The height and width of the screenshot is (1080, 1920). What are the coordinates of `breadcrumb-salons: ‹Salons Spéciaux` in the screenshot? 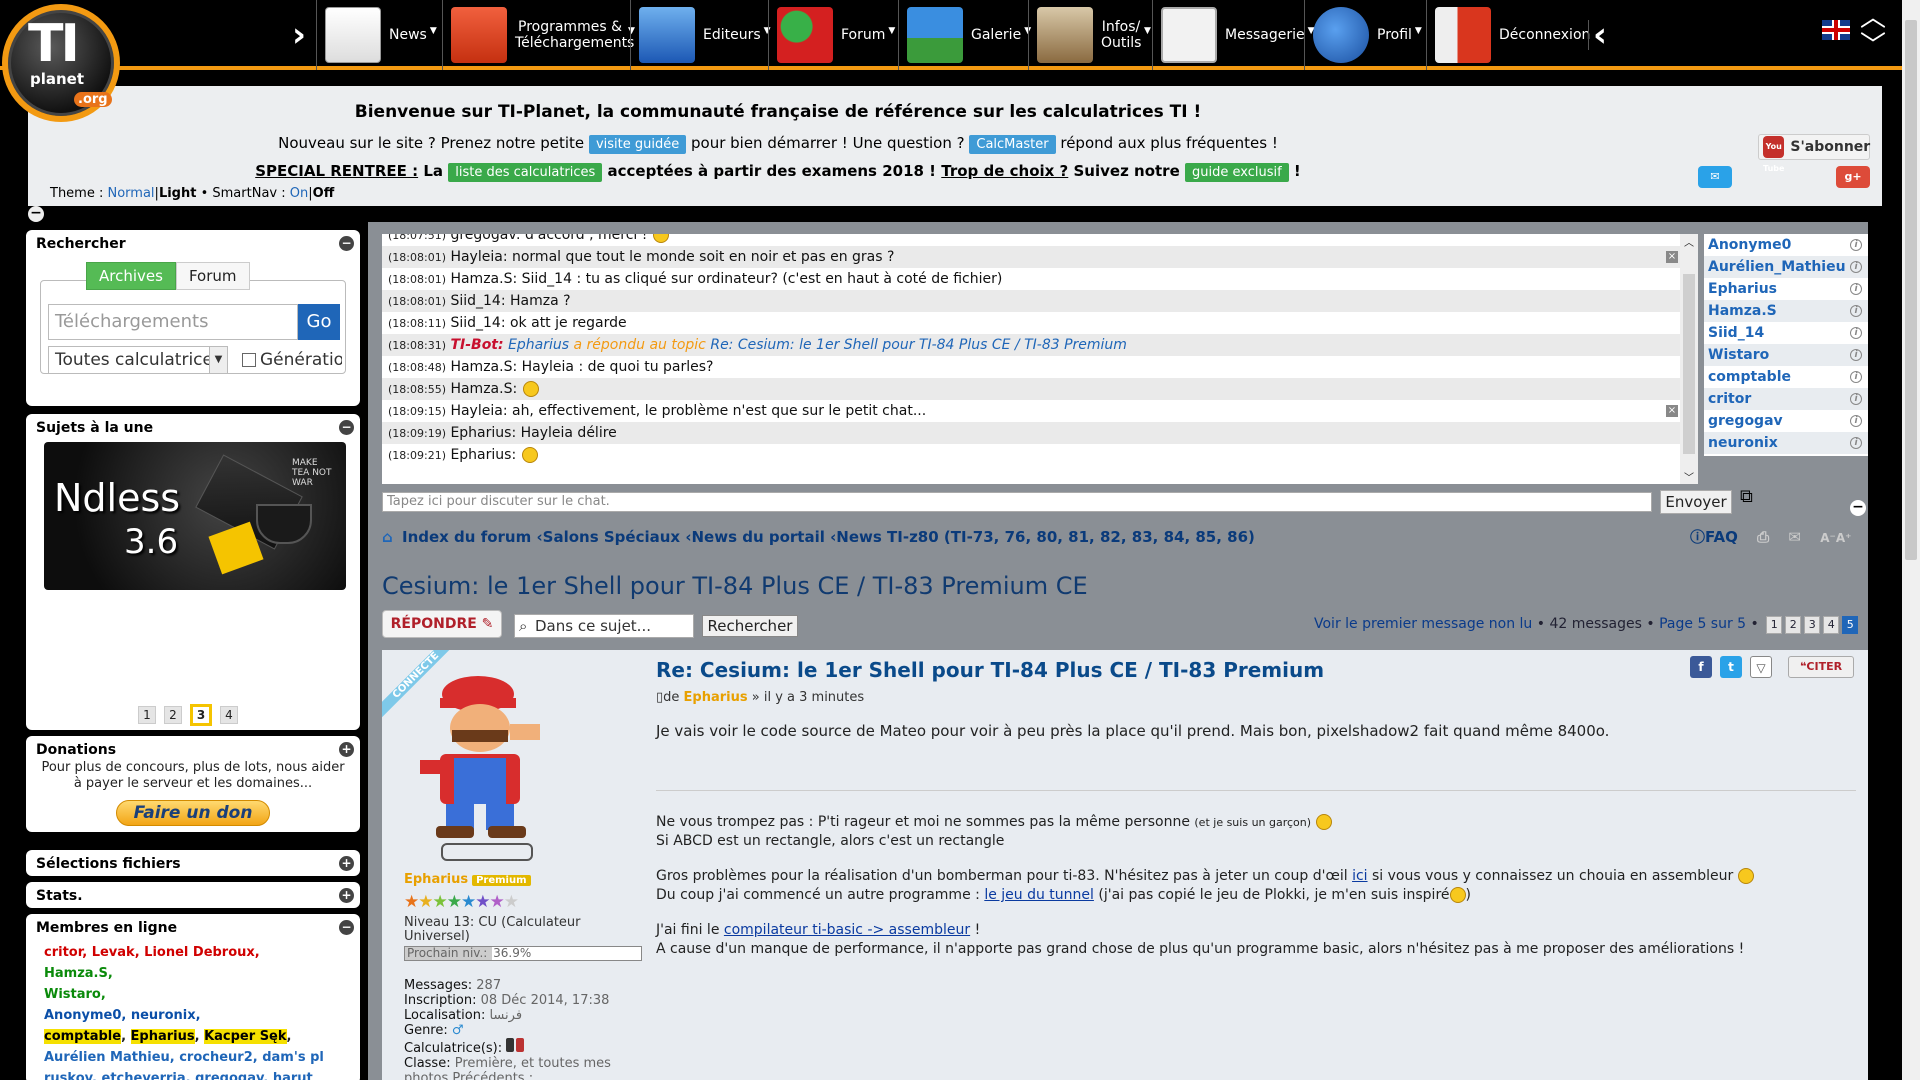 It's located at (608, 537).